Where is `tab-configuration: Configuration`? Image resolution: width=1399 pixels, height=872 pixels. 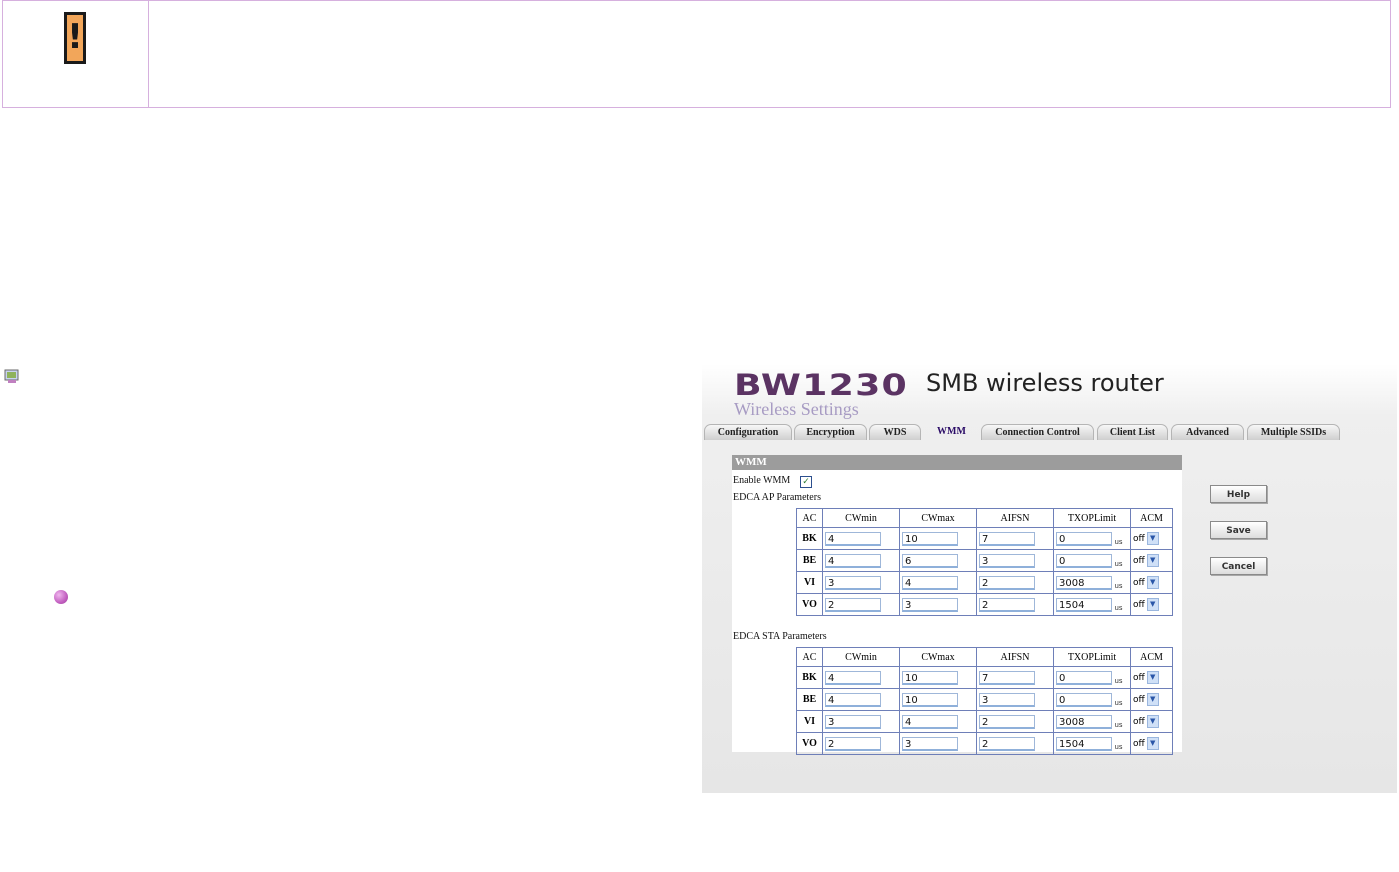 tab-configuration: Configuration is located at coordinates (748, 432).